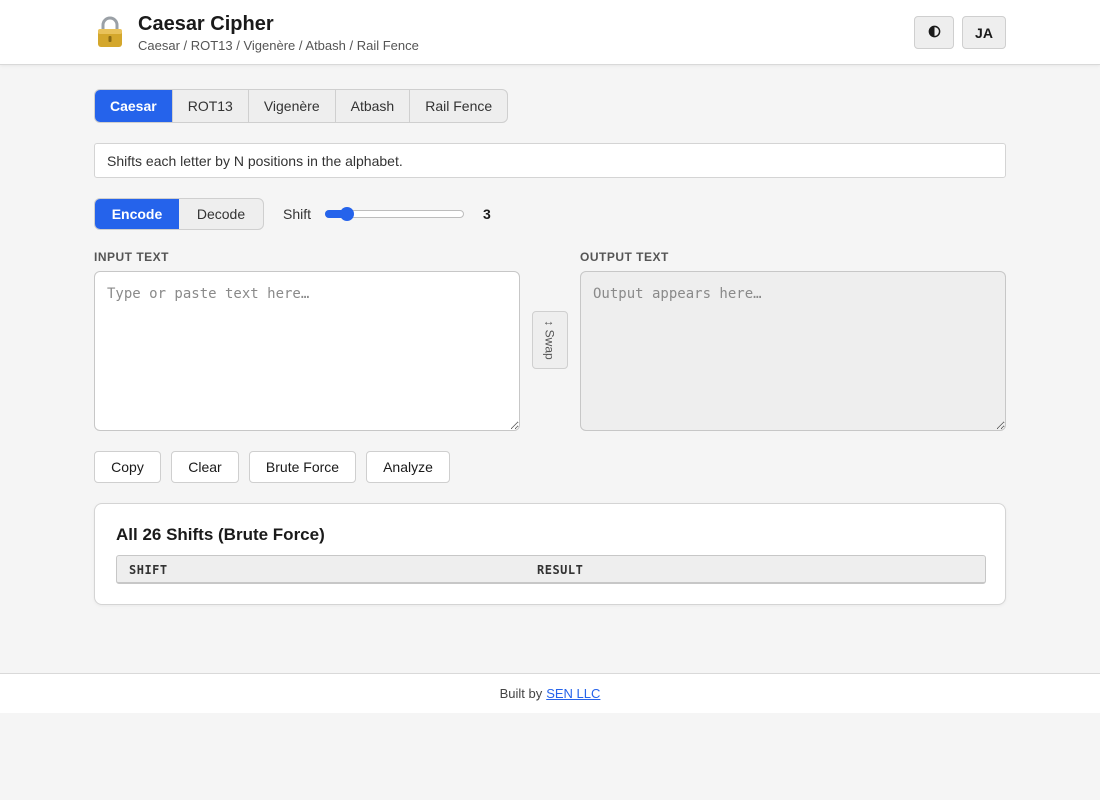  What do you see at coordinates (211, 106) in the screenshot?
I see `tab-rot13: ROT13` at bounding box center [211, 106].